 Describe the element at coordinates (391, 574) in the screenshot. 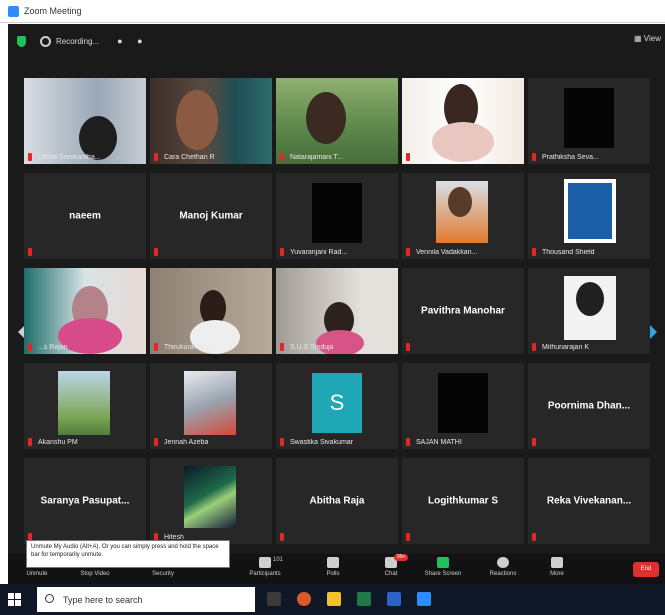

I see `toolbar-label: Chat` at that location.